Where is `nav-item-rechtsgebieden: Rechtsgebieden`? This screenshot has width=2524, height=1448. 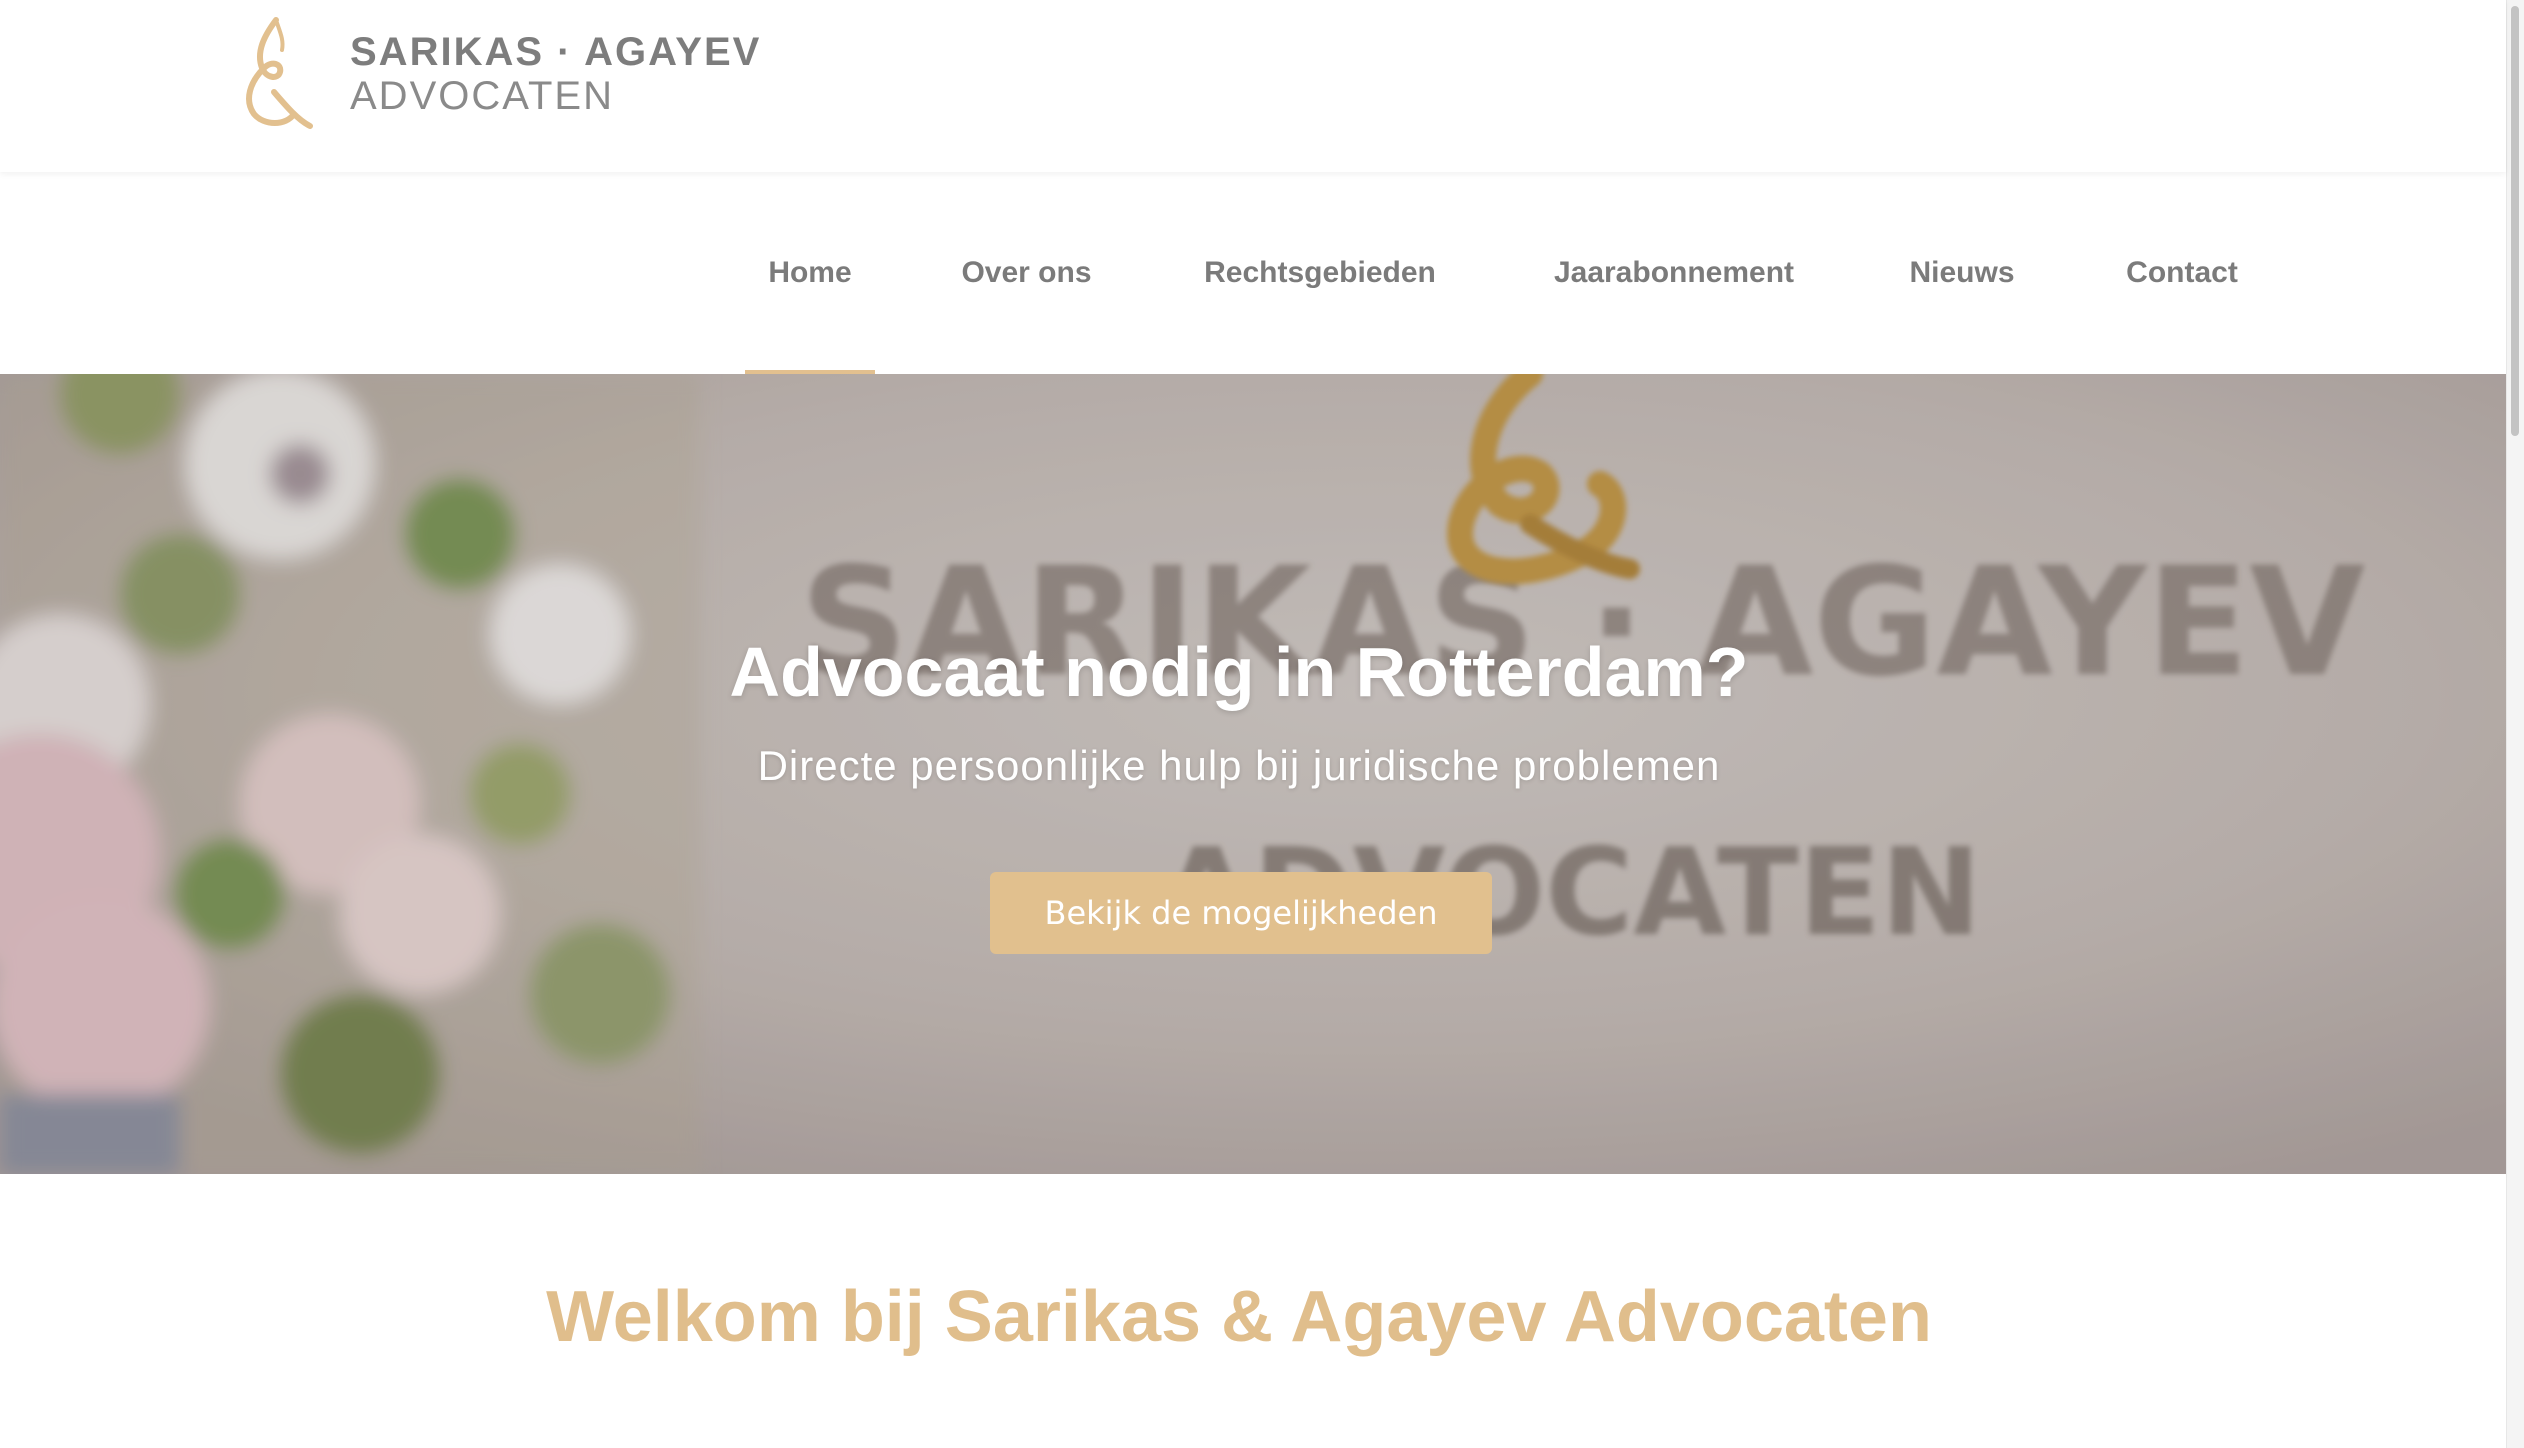
nav-item-rechtsgebieden: Rechtsgebieden is located at coordinates (1320, 273).